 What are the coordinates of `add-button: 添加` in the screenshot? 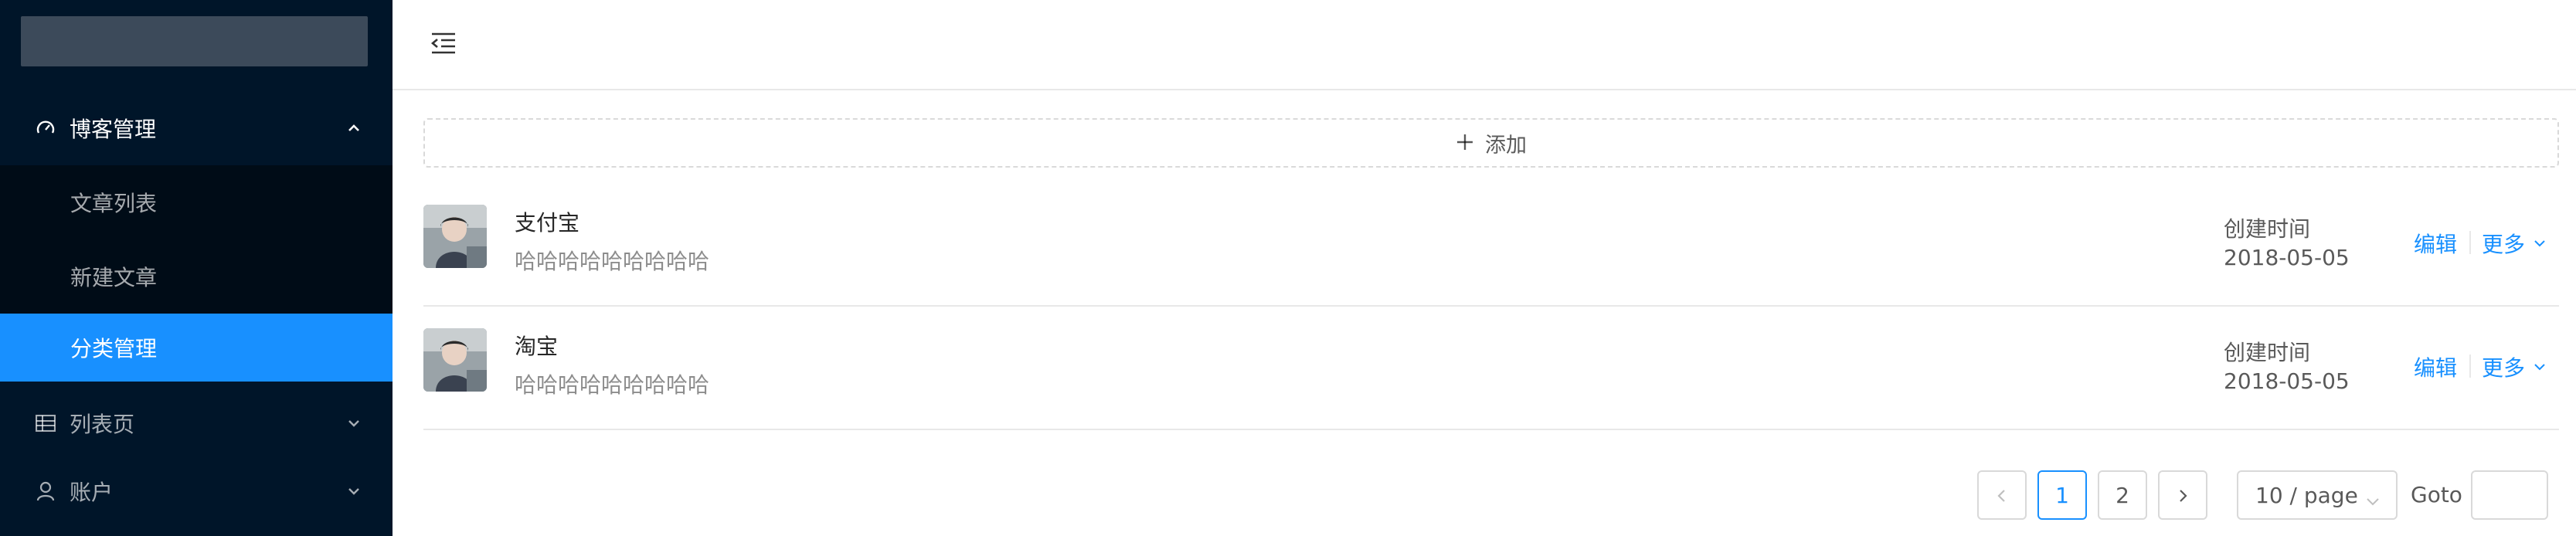 It's located at (1491, 143).